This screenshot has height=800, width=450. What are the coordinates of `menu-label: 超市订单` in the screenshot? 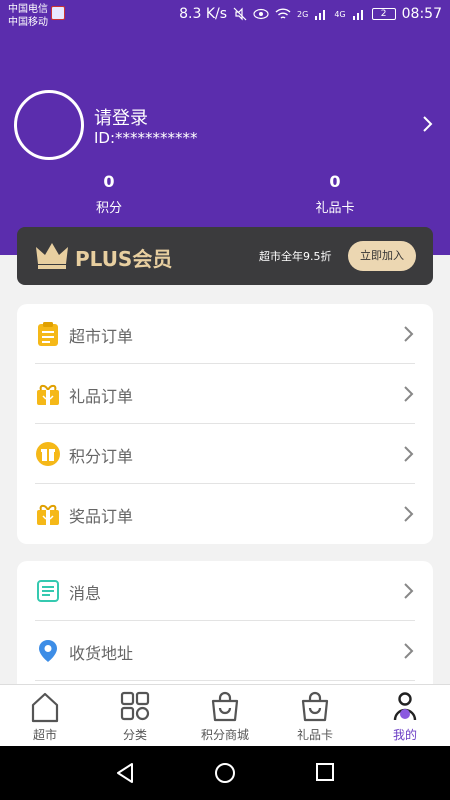 It's located at (101, 336).